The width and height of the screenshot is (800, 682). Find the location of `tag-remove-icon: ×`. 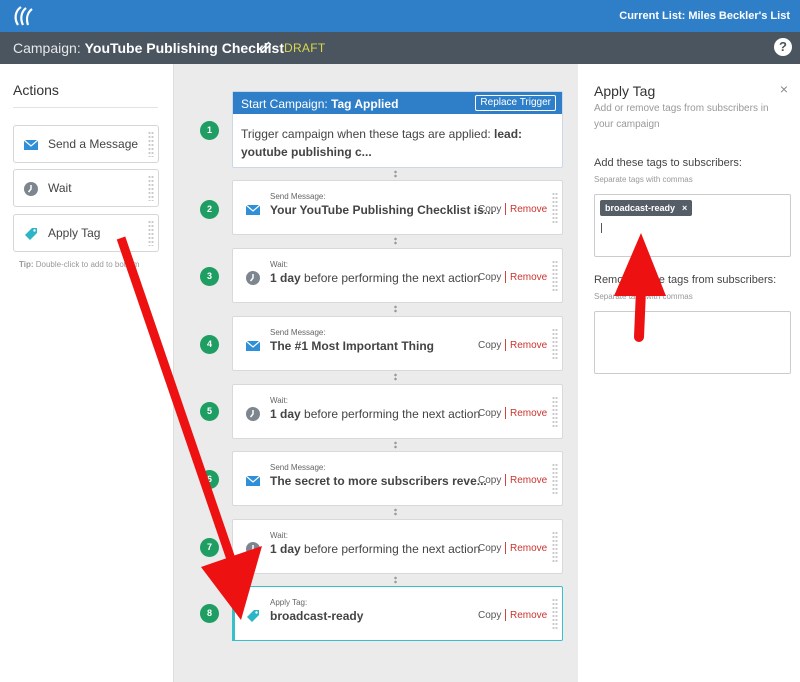

tag-remove-icon: × is located at coordinates (684, 208).